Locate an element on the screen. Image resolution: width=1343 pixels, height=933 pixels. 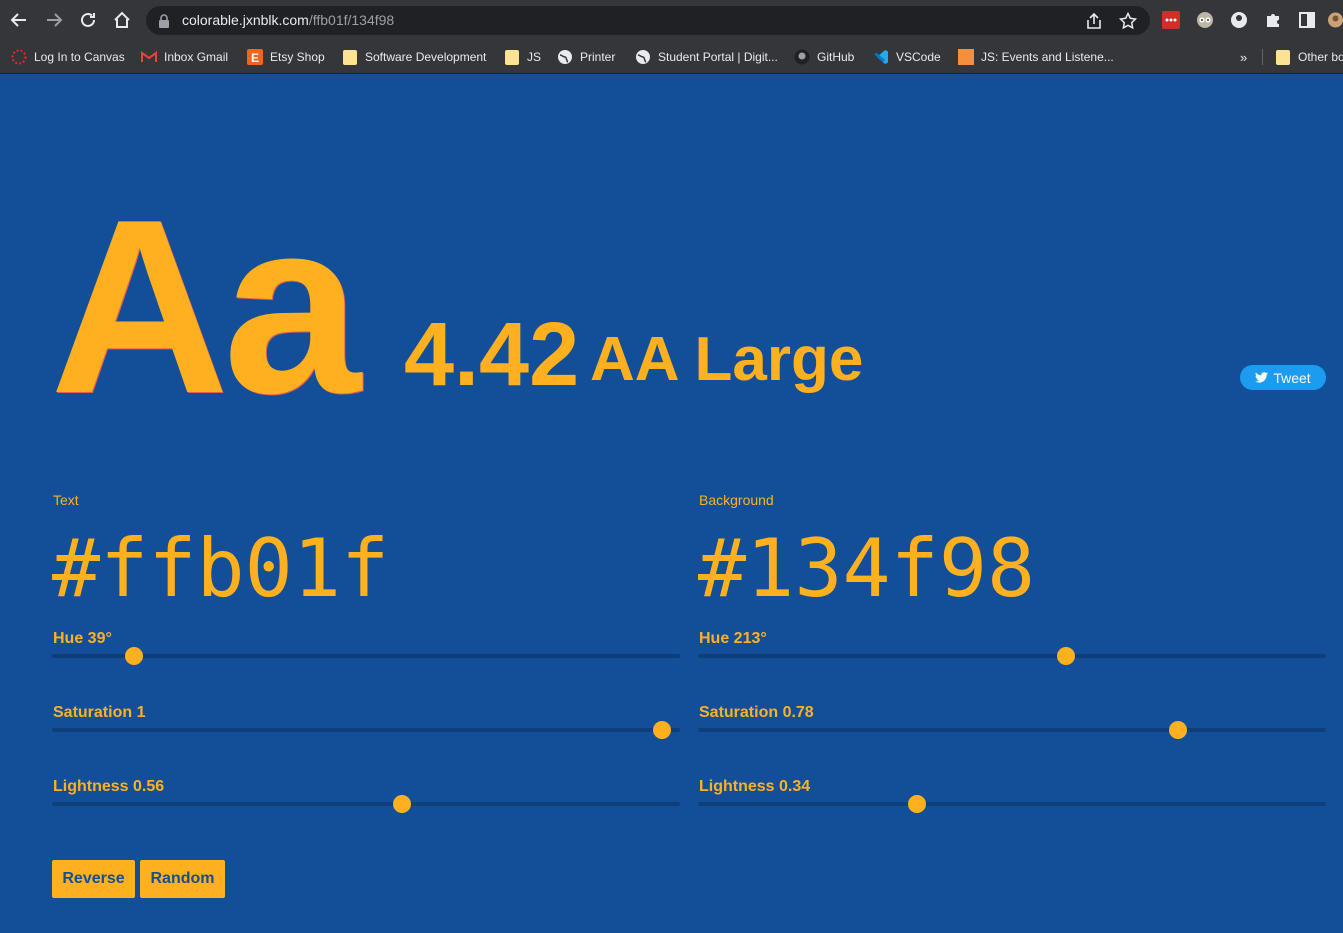
text-hue-label: Hue 39° is located at coordinates (82, 638).